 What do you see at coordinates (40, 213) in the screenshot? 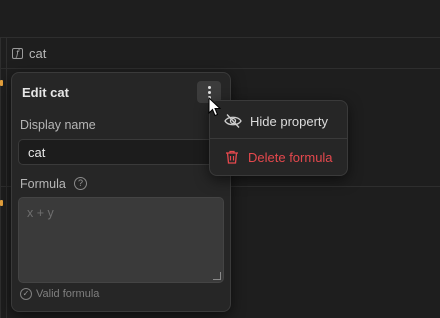
I see `formula-placeholder: x + y` at bounding box center [40, 213].